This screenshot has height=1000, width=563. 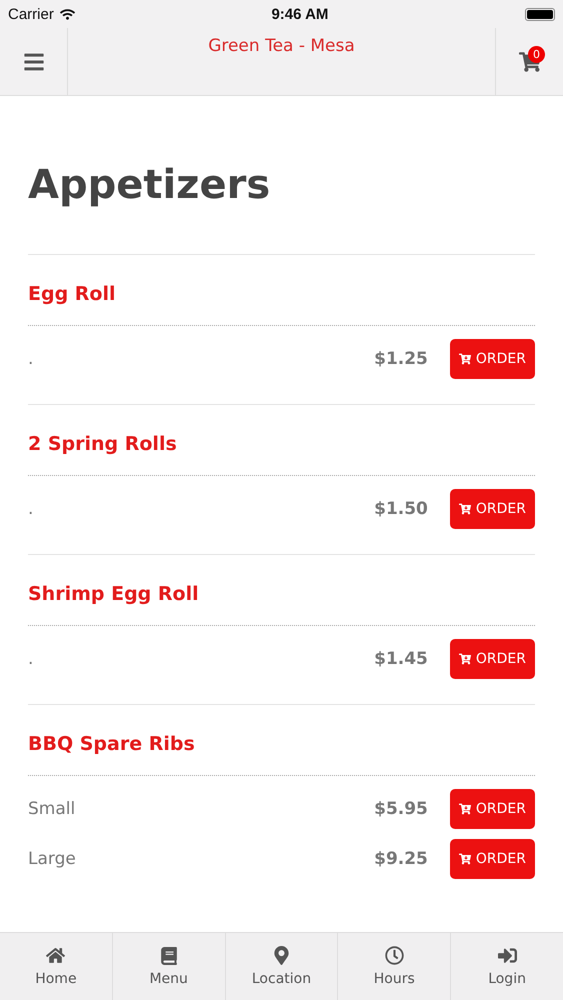 What do you see at coordinates (281, 604) in the screenshot?
I see `item-name: Shrimp Egg Roll` at bounding box center [281, 604].